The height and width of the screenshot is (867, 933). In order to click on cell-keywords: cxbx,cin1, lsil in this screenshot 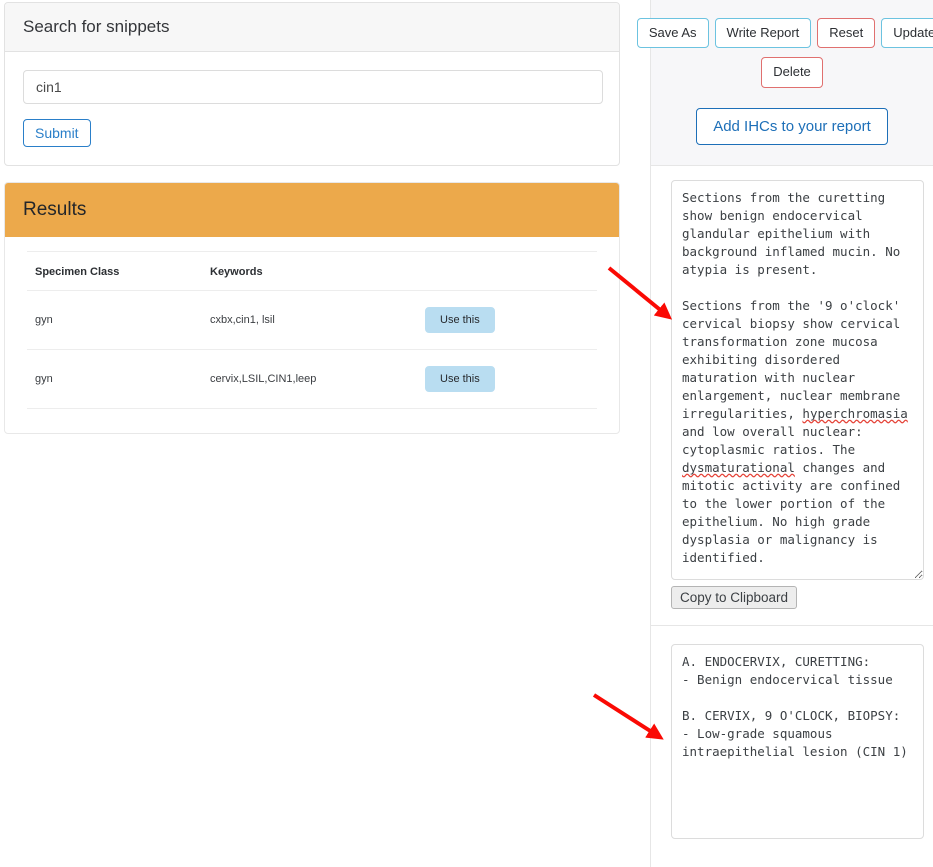, I will do `click(309, 320)`.